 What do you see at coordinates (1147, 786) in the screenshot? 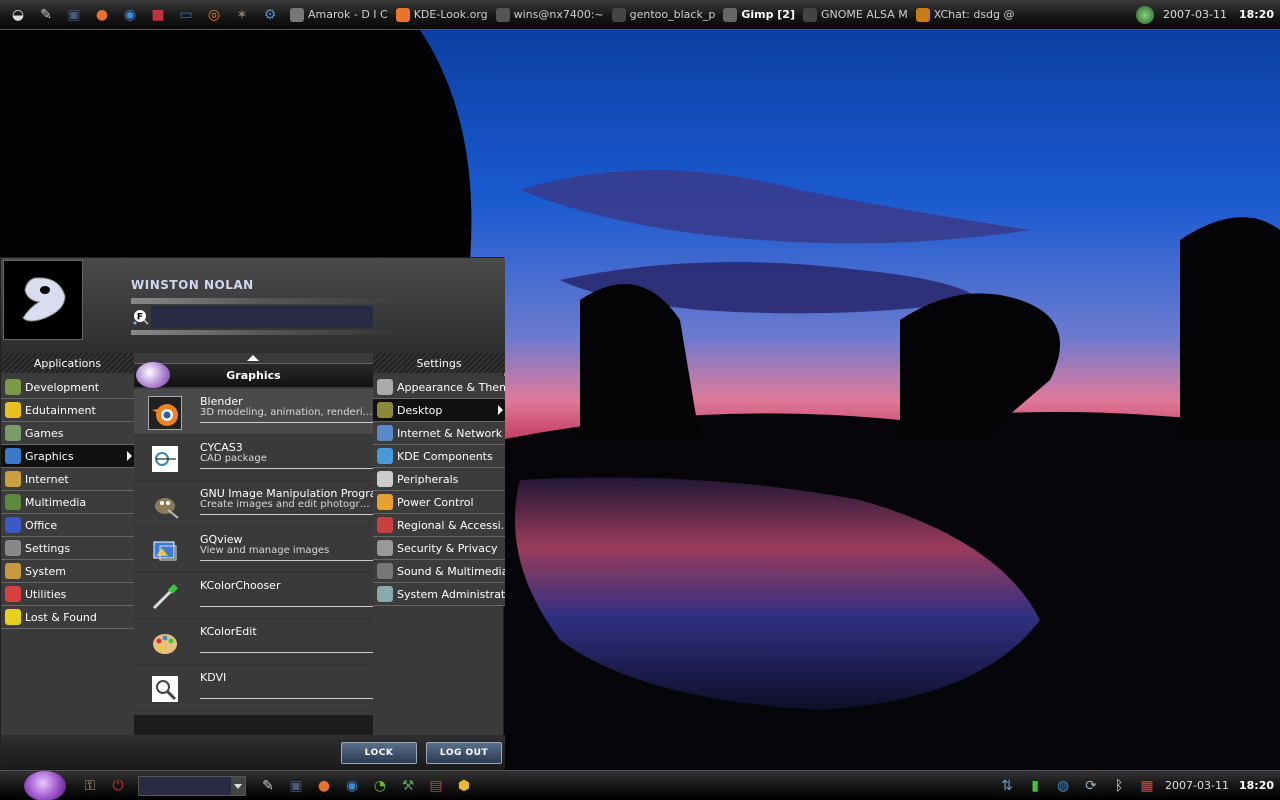
I see `kpaint-icon: ▦` at bounding box center [1147, 786].